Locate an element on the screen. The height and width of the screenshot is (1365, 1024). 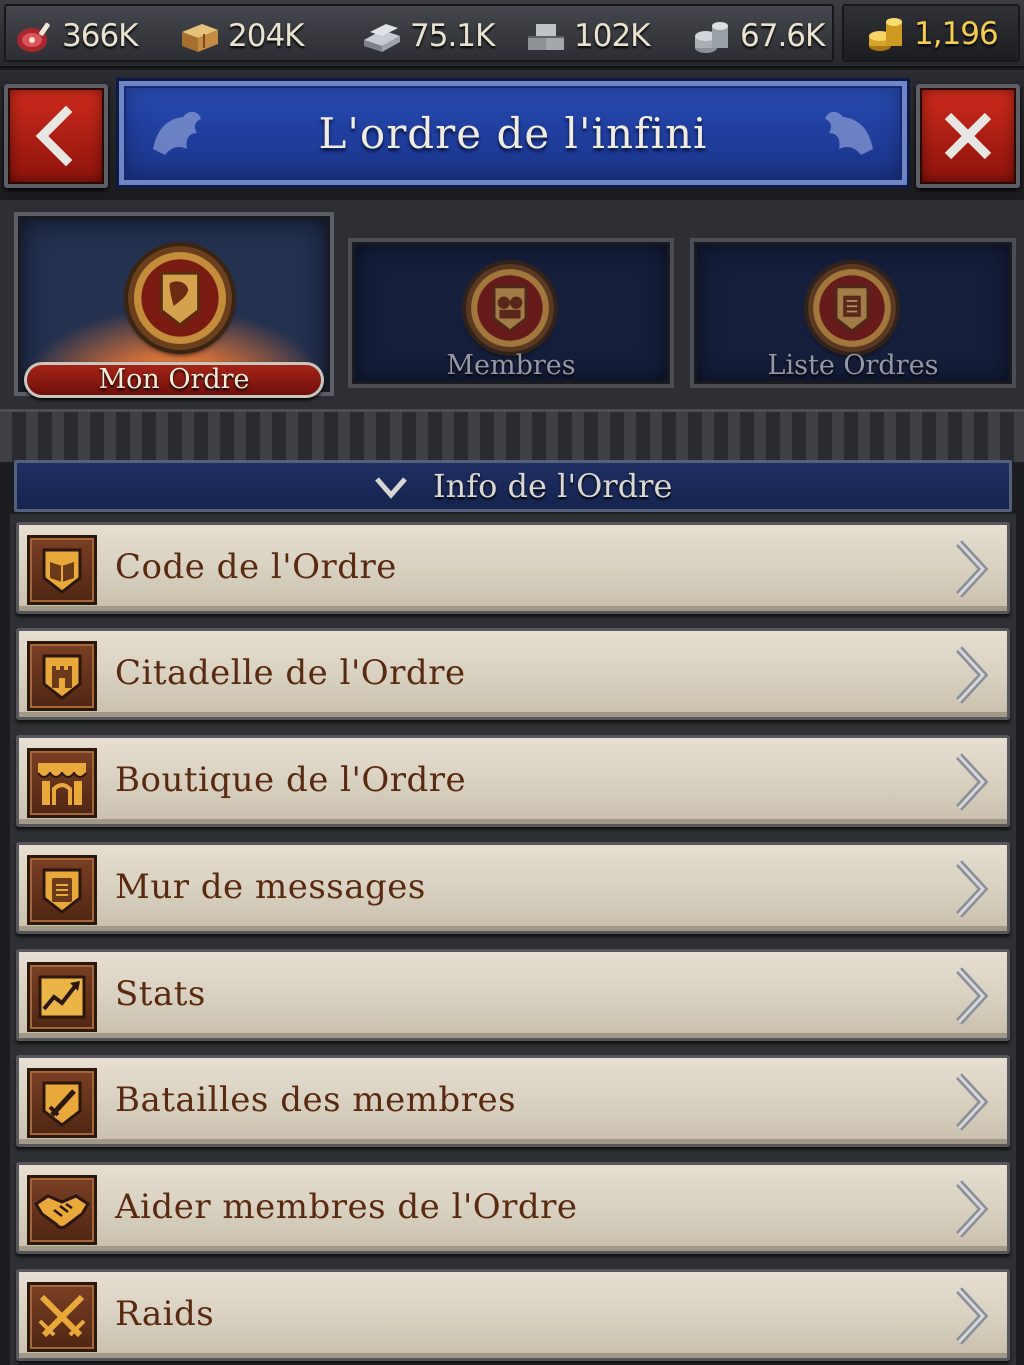
order-crest-icon is located at coordinates (180, 298).